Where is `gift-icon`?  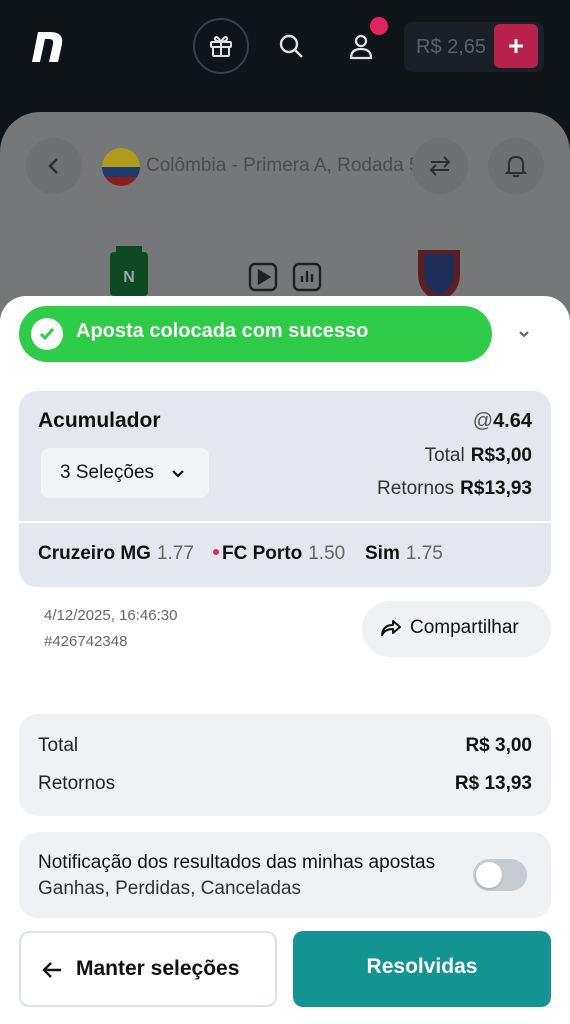
gift-icon is located at coordinates (221, 46).